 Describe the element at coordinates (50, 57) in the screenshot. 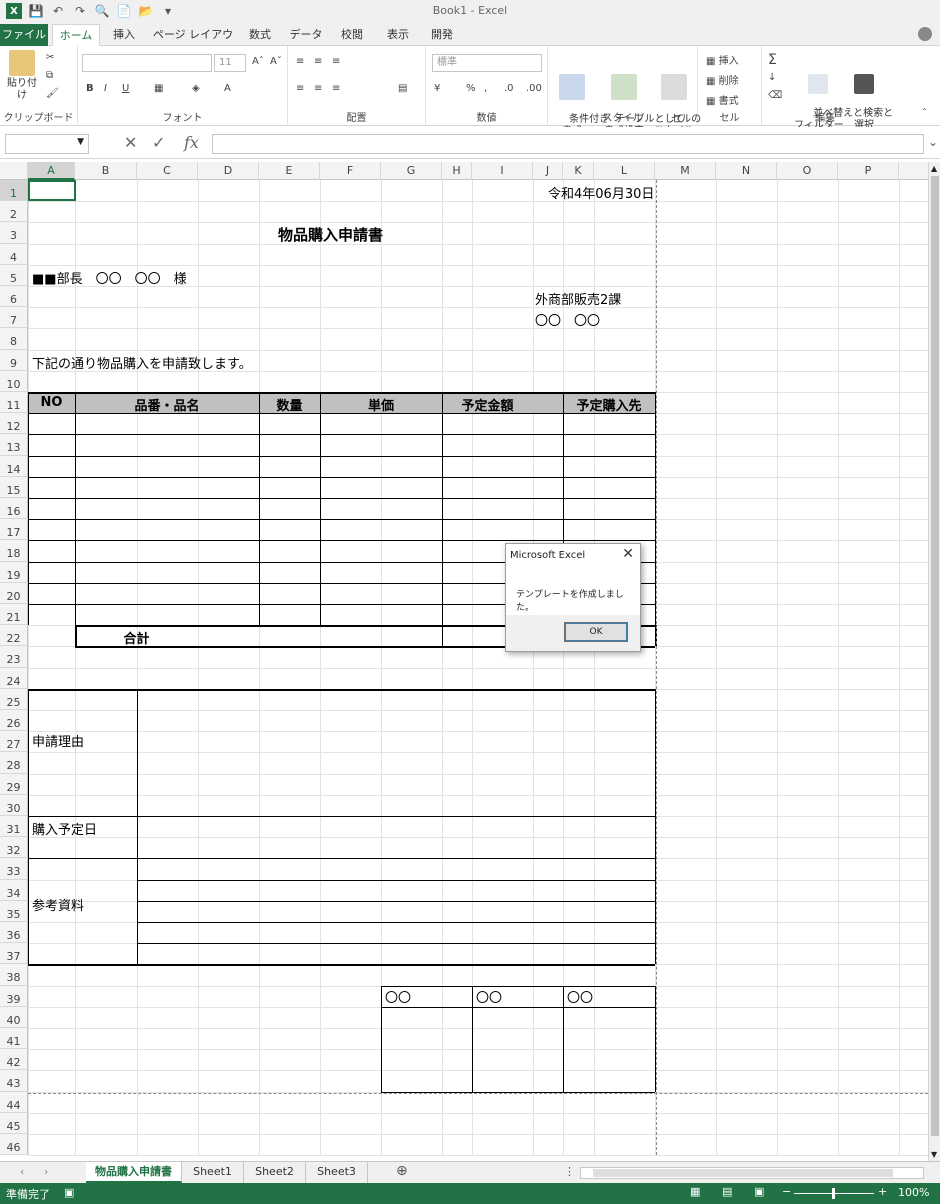

I see `cut-icon: ✂` at that location.